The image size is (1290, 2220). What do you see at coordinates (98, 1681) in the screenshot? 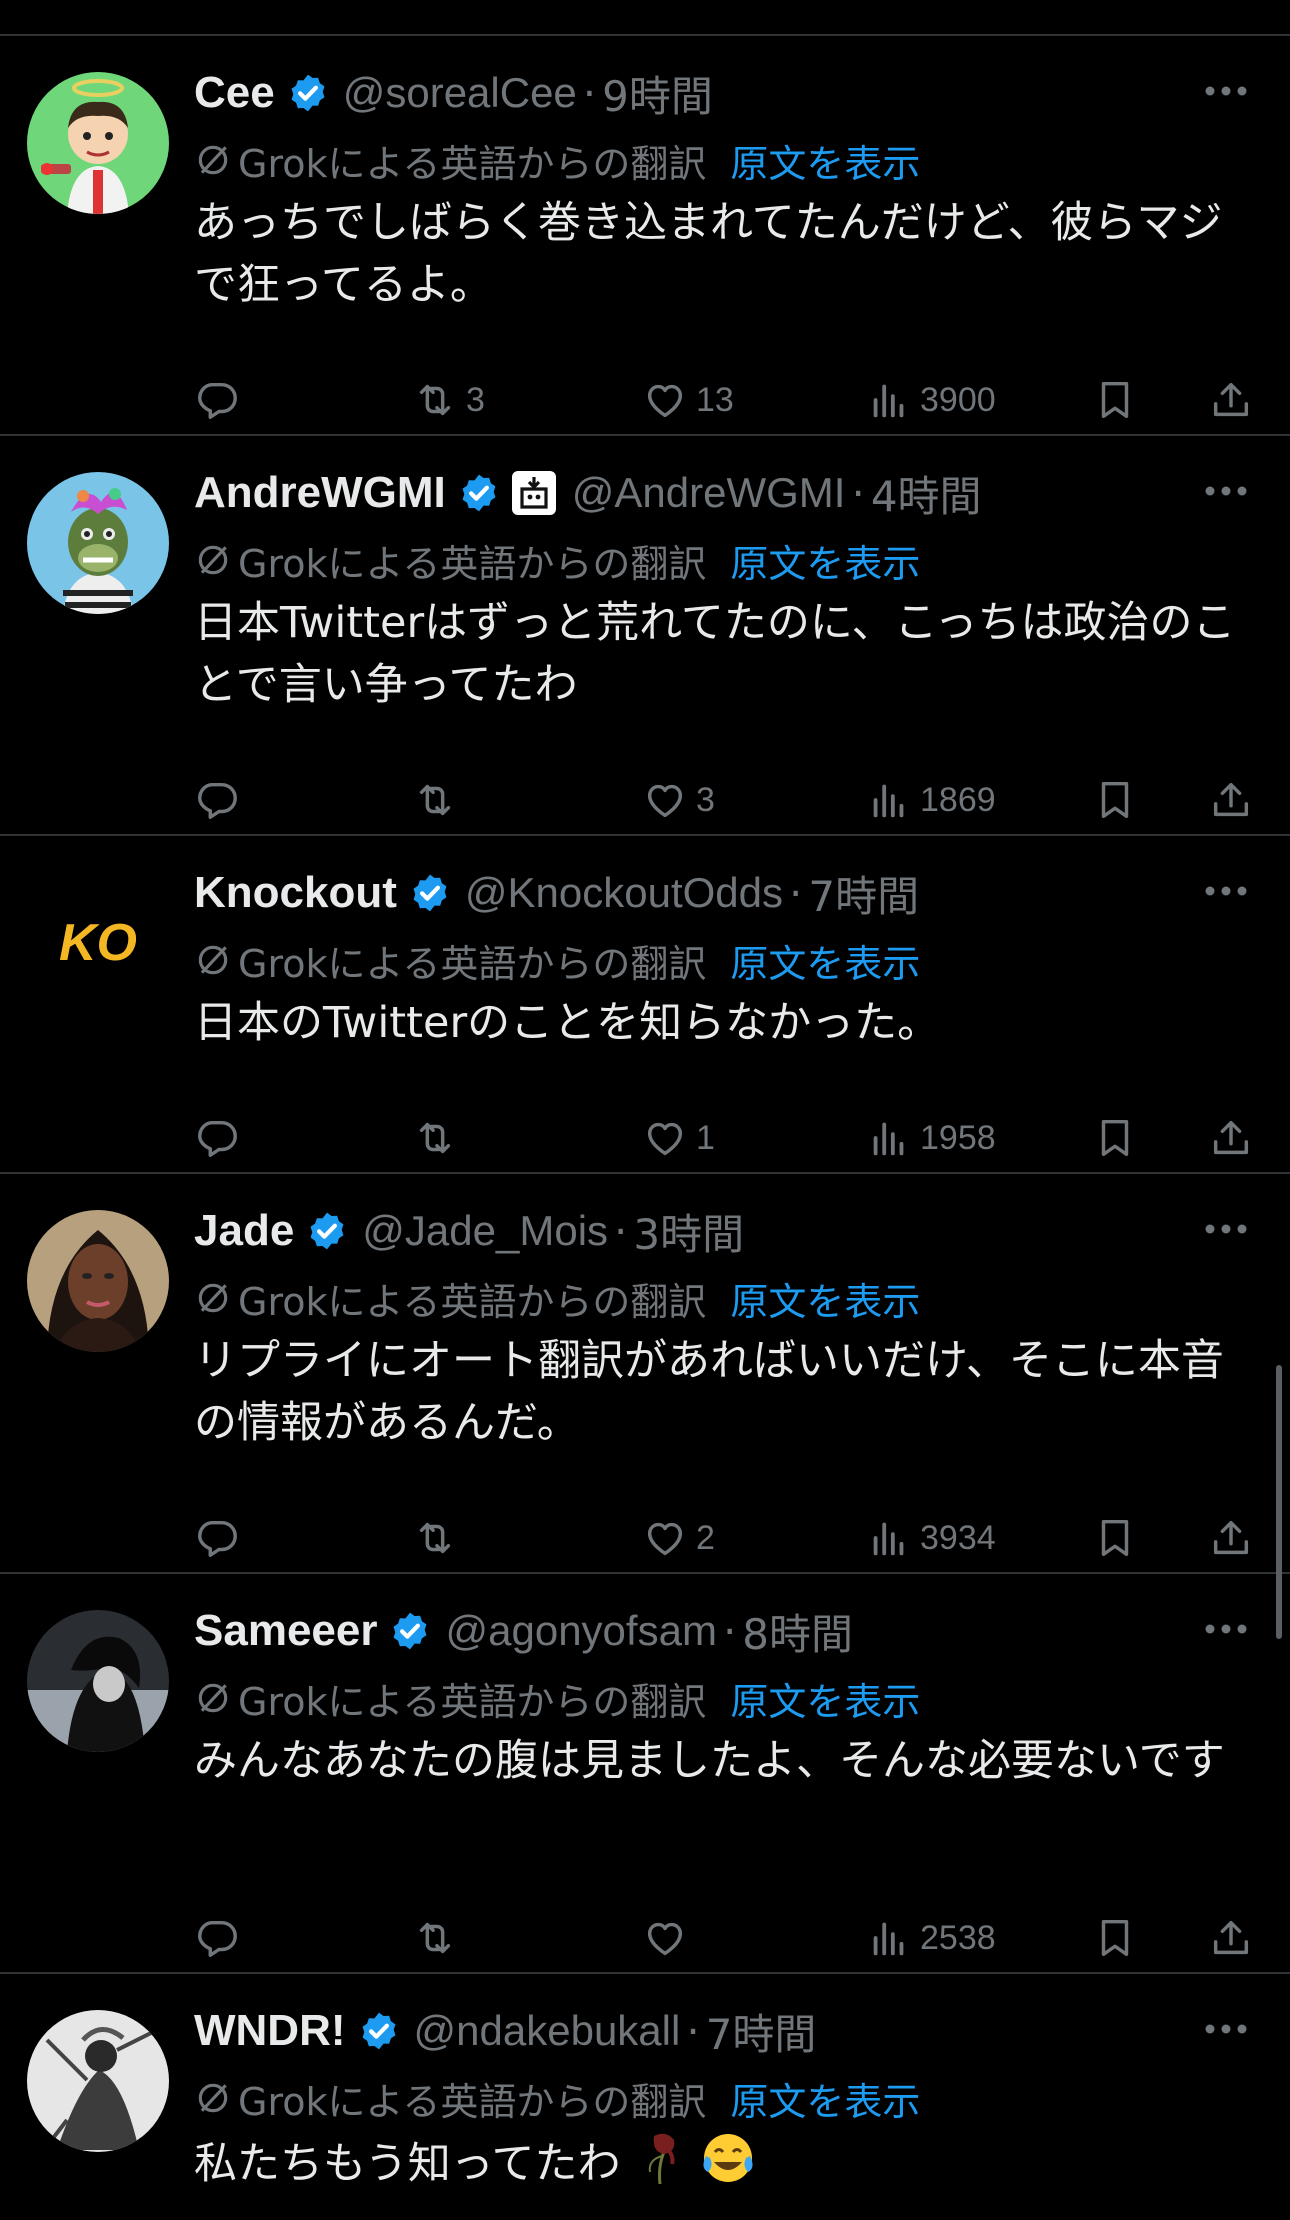
I see `dark-anime-avatar` at bounding box center [98, 1681].